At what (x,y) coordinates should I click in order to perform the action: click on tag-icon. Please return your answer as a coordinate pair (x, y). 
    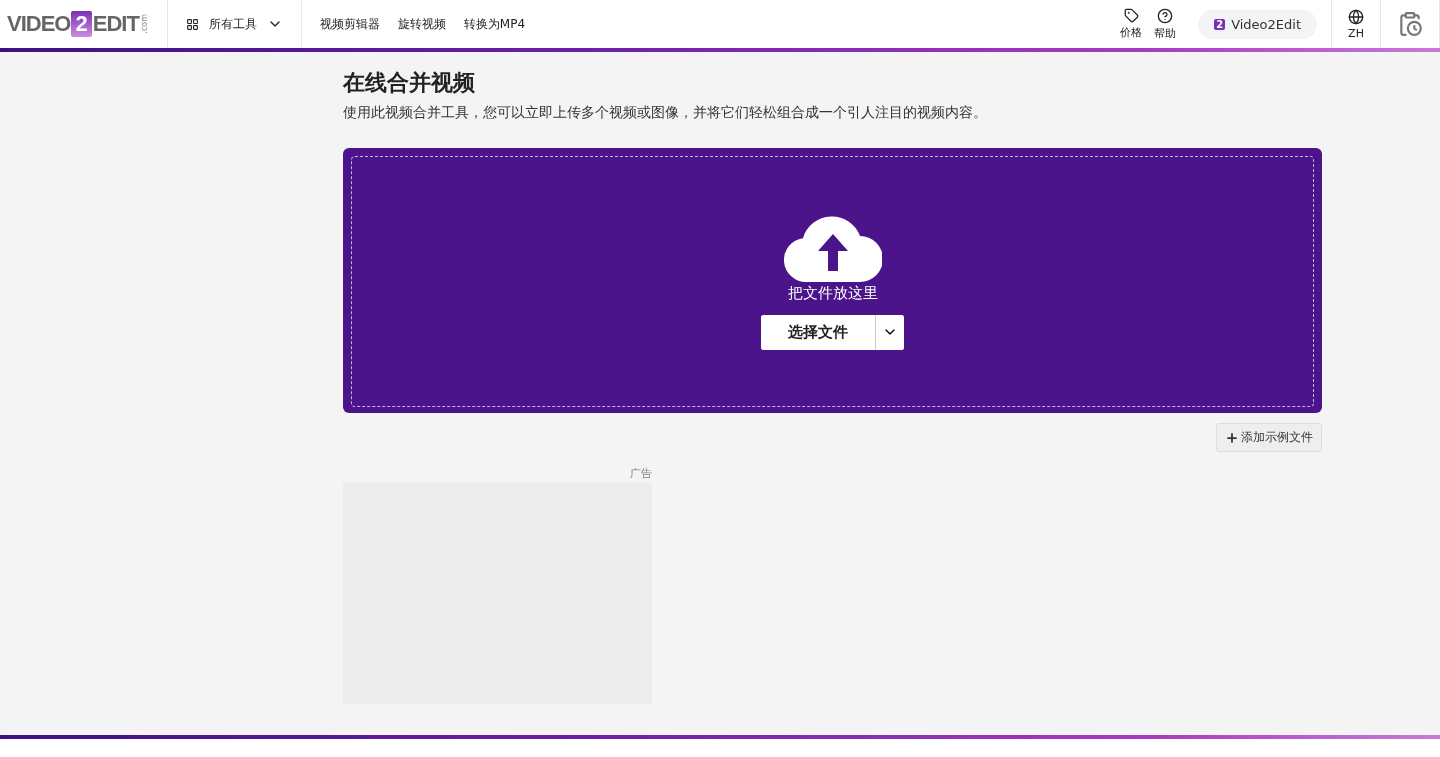
    Looking at the image, I should click on (1131, 15).